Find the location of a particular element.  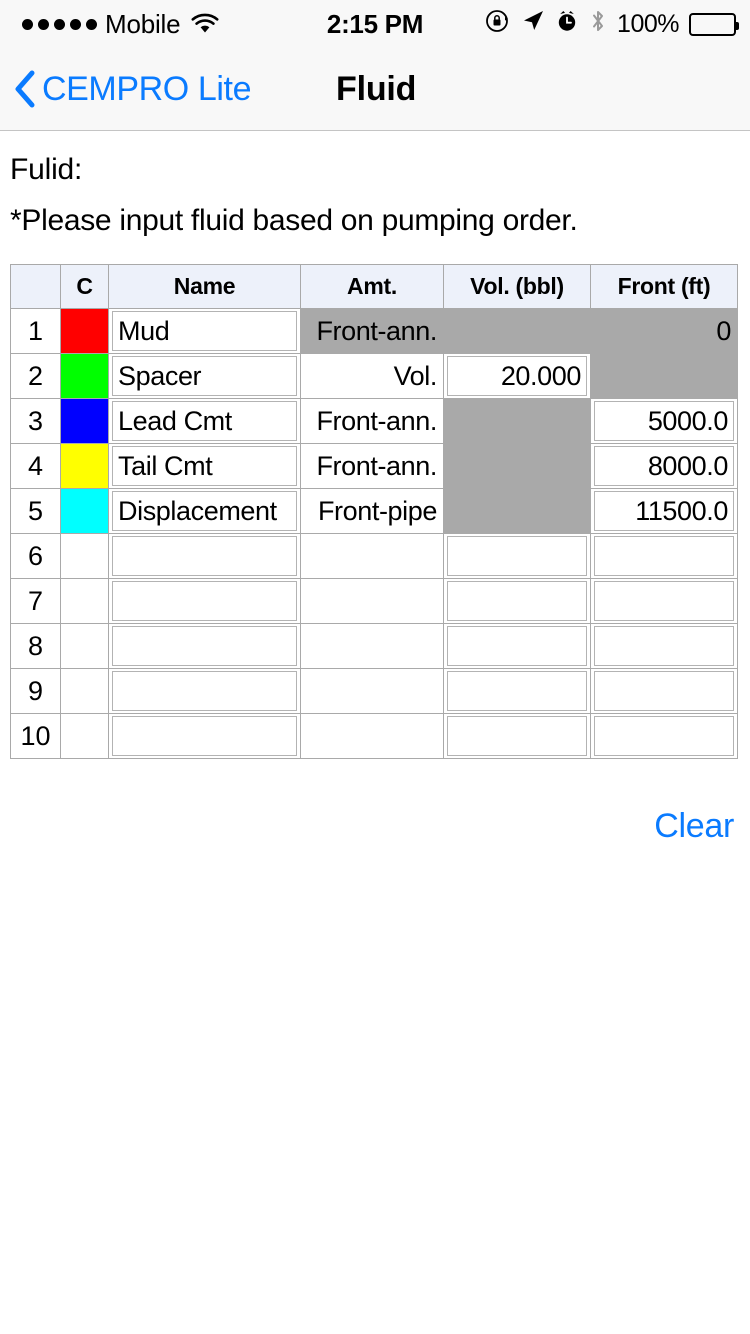

row-index-cell: 9 is located at coordinates (35, 691).